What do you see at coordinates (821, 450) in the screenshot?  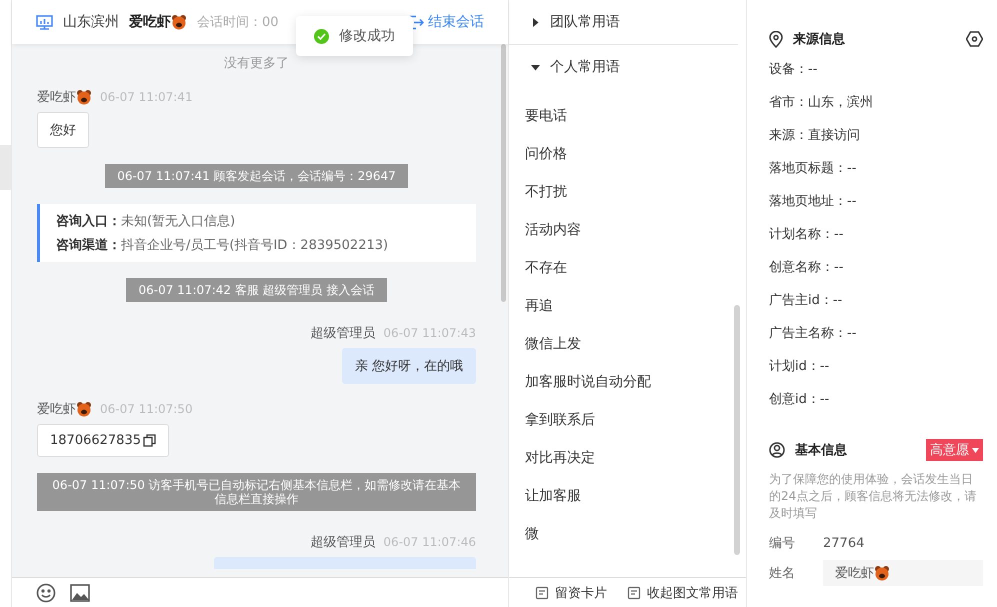 I see `section-title: 基本信息` at bounding box center [821, 450].